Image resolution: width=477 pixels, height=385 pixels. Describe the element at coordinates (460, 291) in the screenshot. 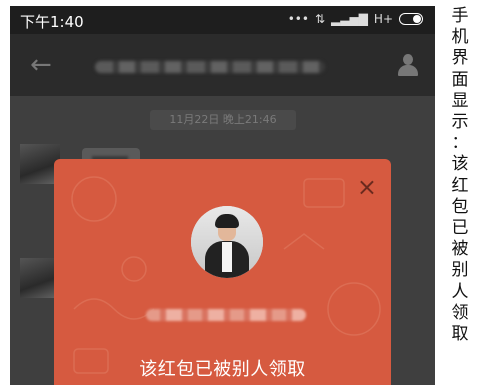

I see `caption-char: 人` at that location.